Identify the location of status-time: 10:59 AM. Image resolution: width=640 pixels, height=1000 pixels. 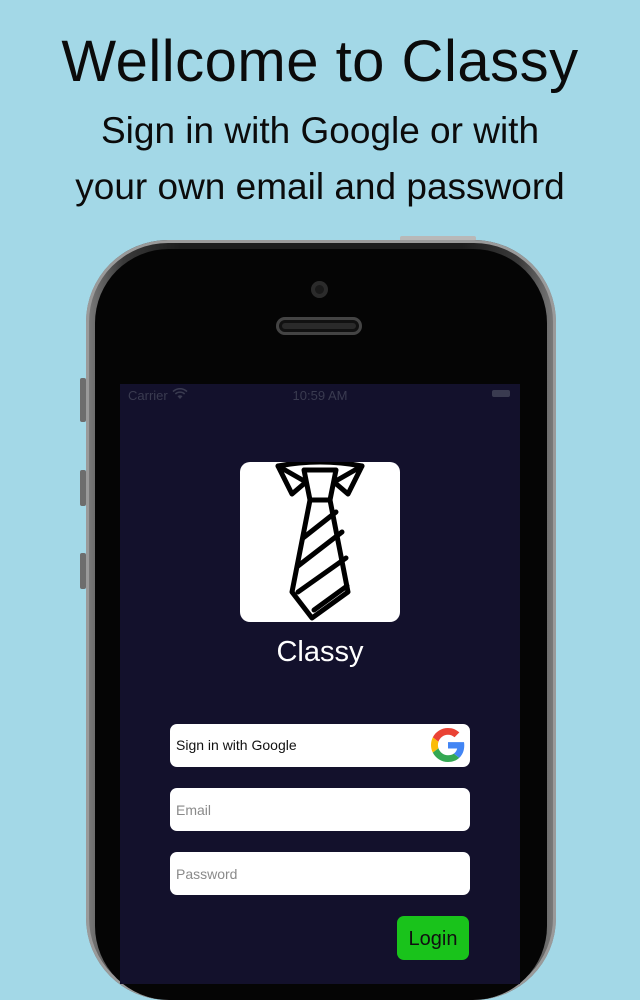
(320, 395).